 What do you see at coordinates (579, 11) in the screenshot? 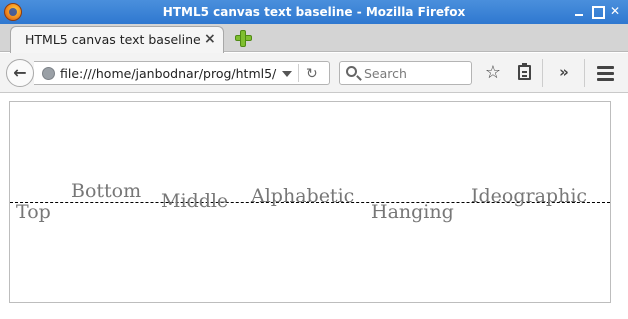
I see `minimize-button` at bounding box center [579, 11].